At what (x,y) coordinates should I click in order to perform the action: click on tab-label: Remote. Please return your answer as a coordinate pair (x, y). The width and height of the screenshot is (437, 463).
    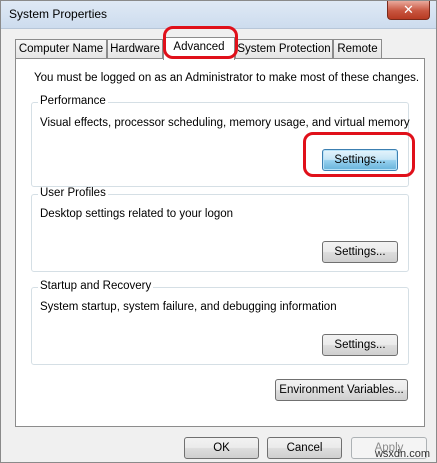
    Looking at the image, I should click on (357, 49).